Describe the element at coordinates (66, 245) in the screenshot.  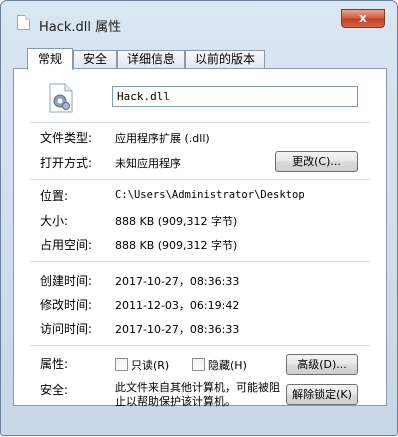
I see `size-on-disk-label: 占用空间:` at that location.